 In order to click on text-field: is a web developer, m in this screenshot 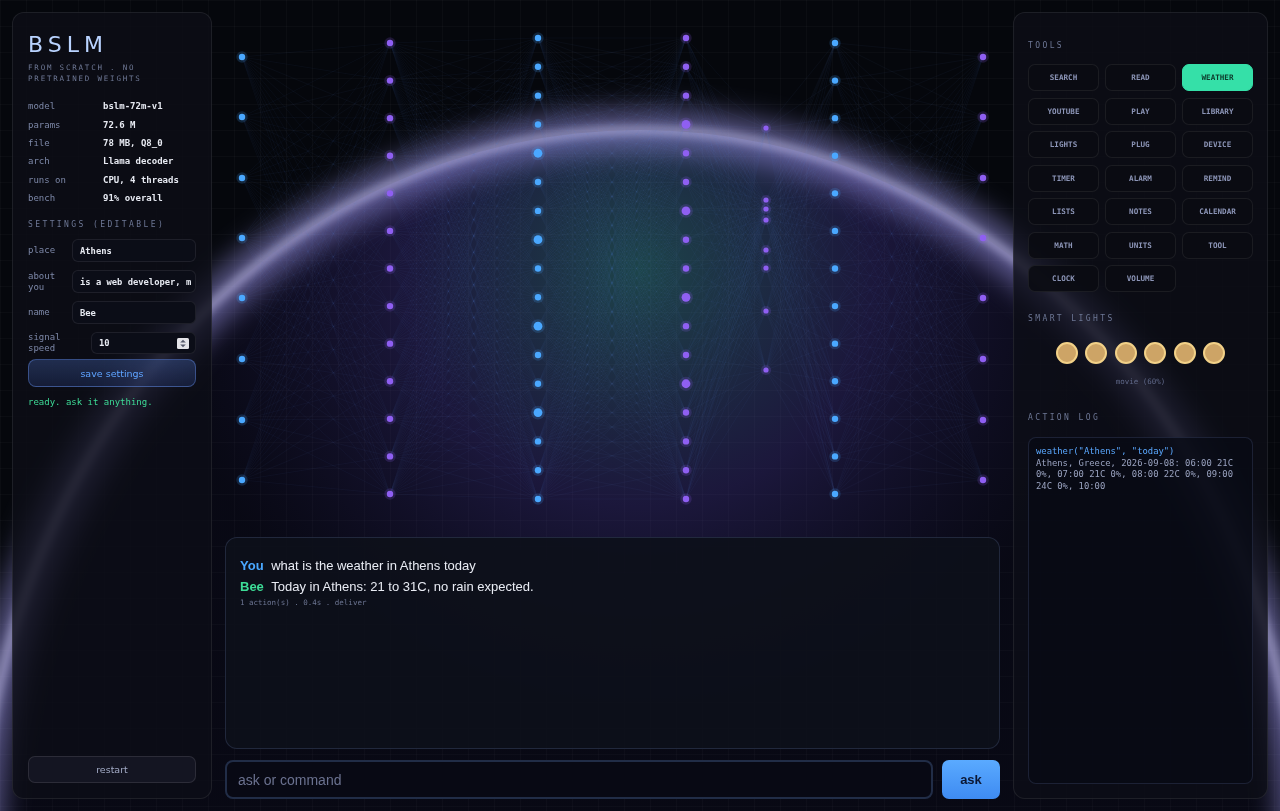, I will do `click(134, 282)`.